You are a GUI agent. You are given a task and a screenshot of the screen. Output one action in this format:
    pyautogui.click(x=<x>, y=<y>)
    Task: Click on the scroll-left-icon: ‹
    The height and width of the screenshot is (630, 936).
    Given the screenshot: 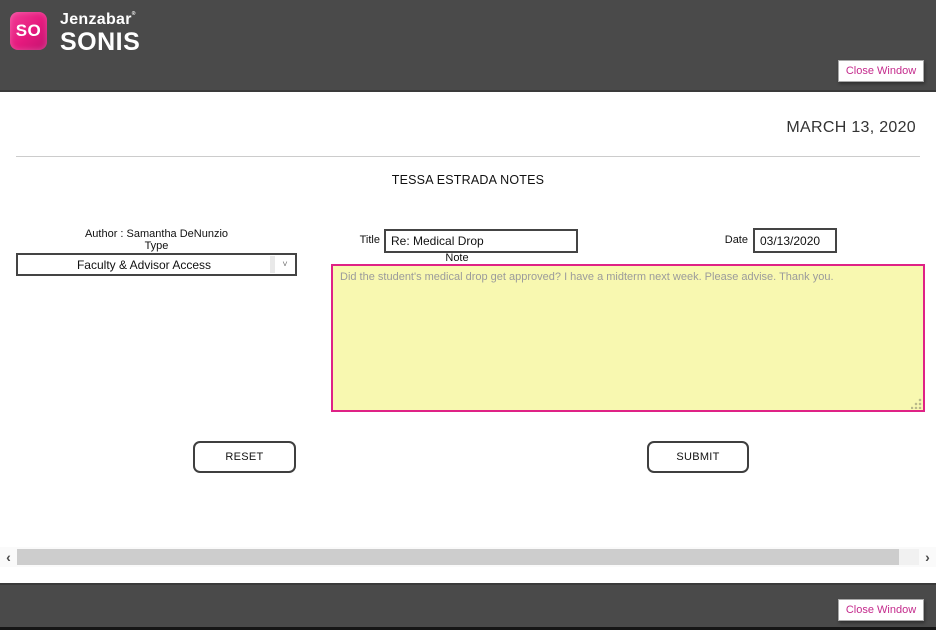 What is the action you would take?
    pyautogui.click(x=8, y=557)
    